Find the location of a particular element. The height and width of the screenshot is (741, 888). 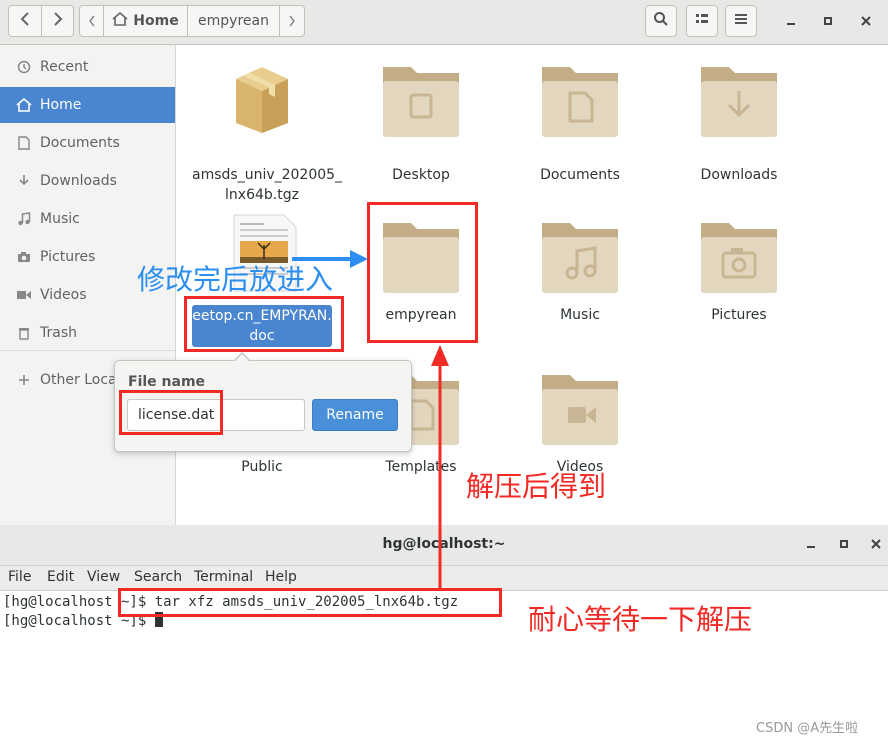

blue-arrow is located at coordinates (330, 259).